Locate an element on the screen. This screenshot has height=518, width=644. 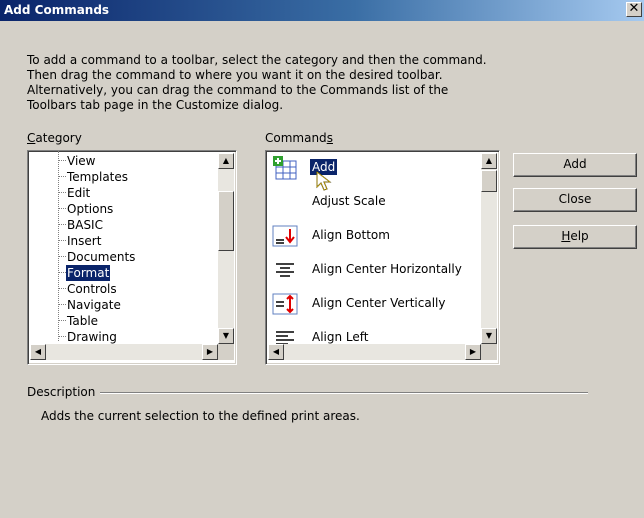
align-bottom-icon is located at coordinates (285, 236).